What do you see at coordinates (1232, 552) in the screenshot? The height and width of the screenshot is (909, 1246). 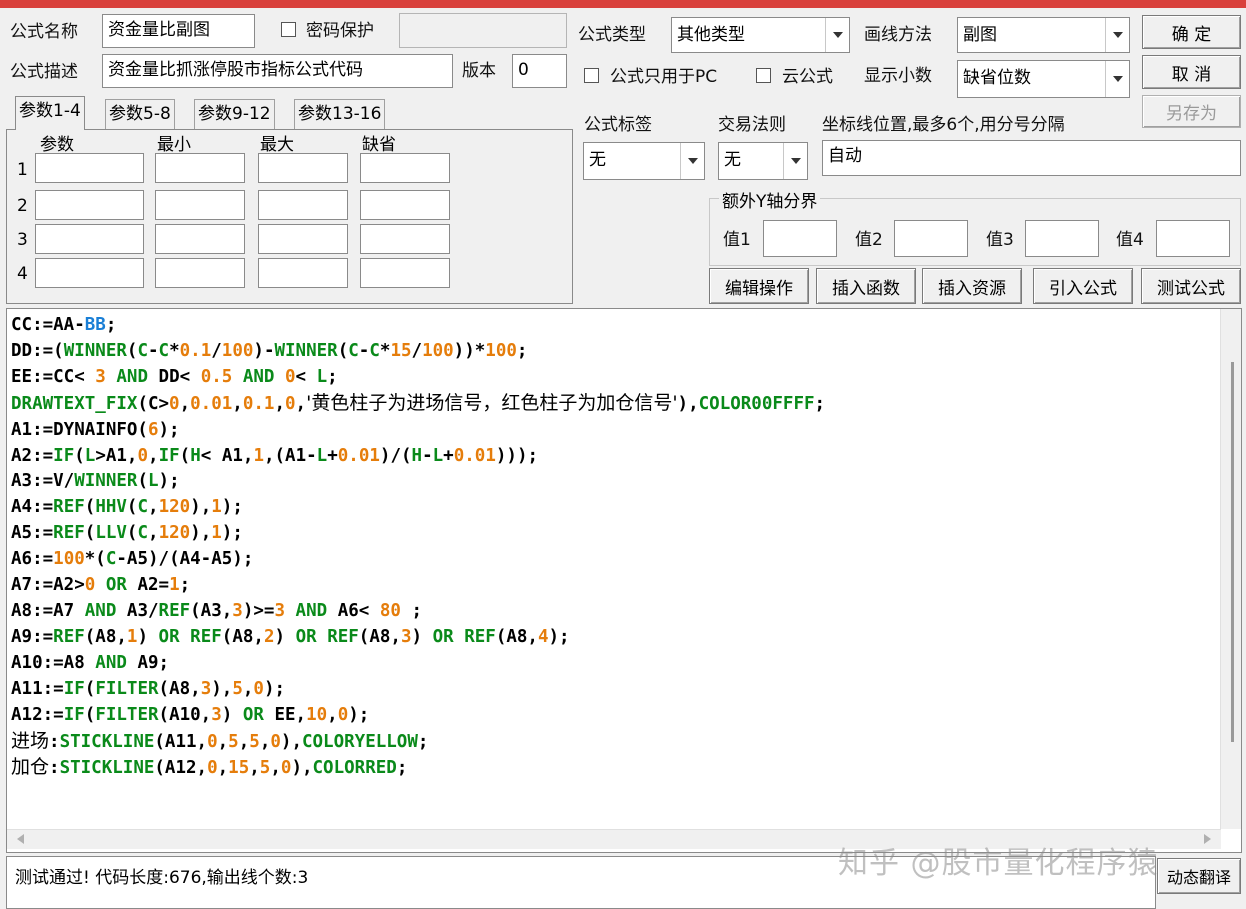 I see `vertical-scrollbar-thumb` at bounding box center [1232, 552].